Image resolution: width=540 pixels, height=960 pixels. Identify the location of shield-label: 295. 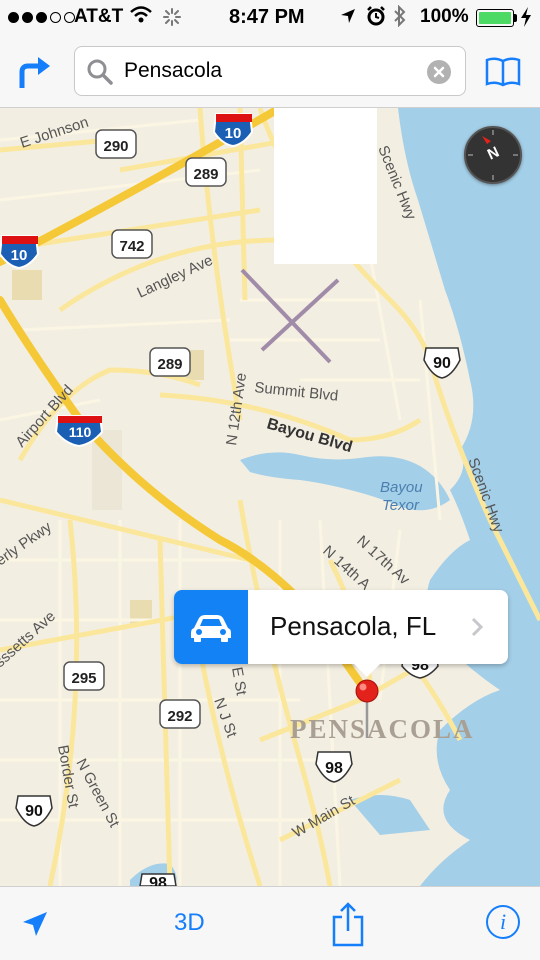
(83, 678).